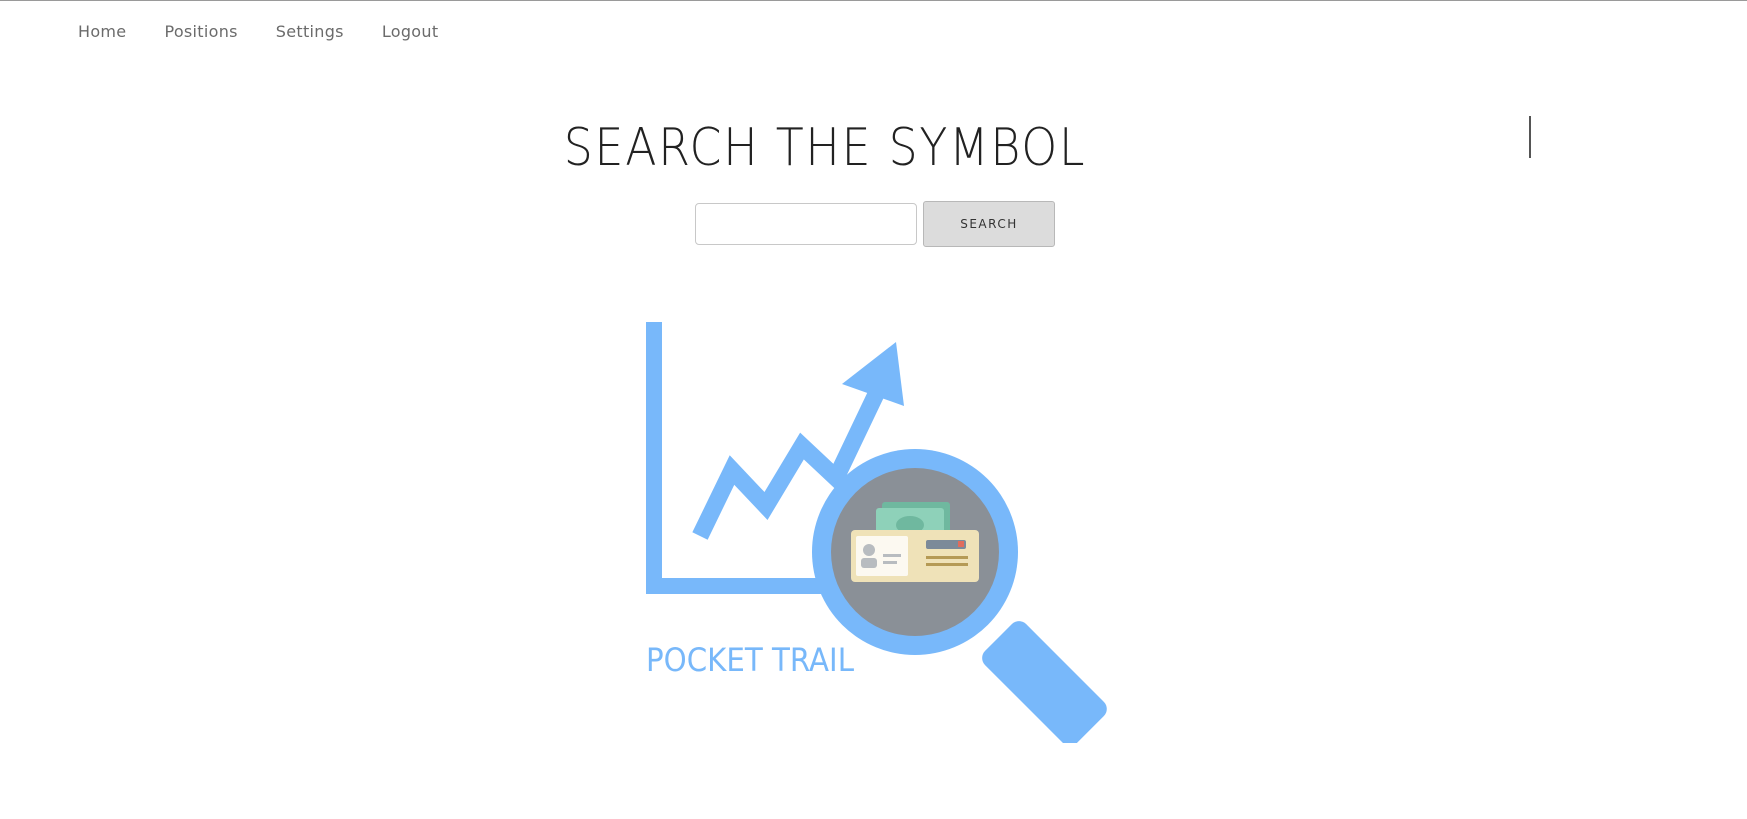 This screenshot has height=819, width=1747. I want to click on symbol-search-input, so click(806, 224).